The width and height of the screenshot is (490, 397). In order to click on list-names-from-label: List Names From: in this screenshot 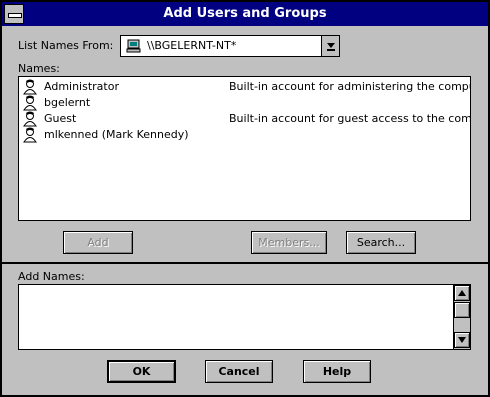, I will do `click(65, 45)`.